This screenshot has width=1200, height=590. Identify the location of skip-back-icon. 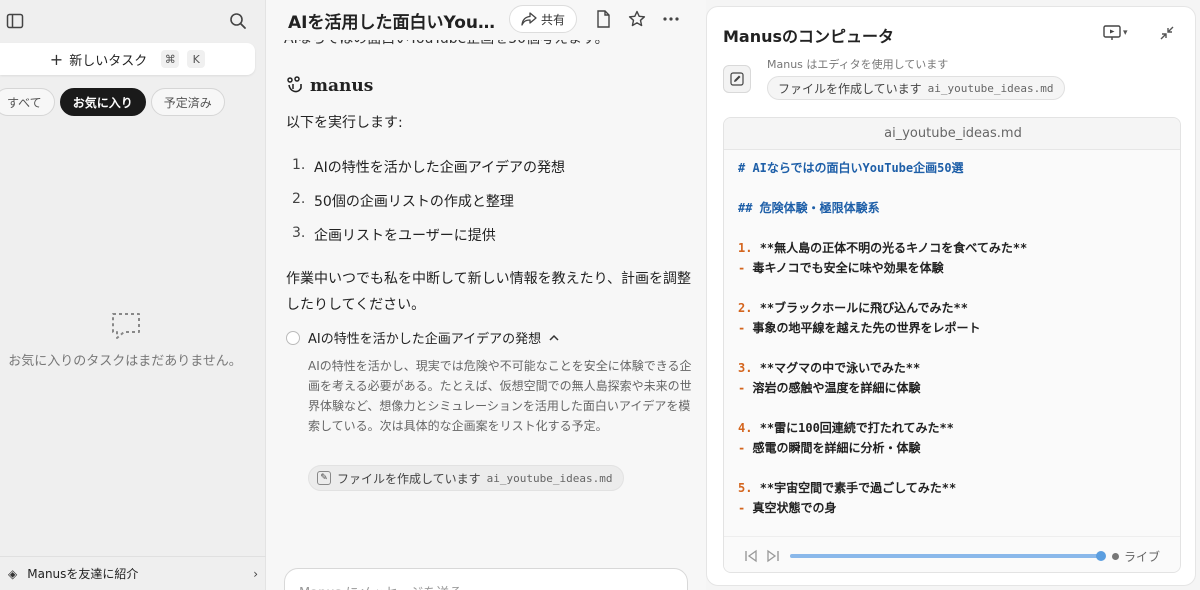
(751, 556).